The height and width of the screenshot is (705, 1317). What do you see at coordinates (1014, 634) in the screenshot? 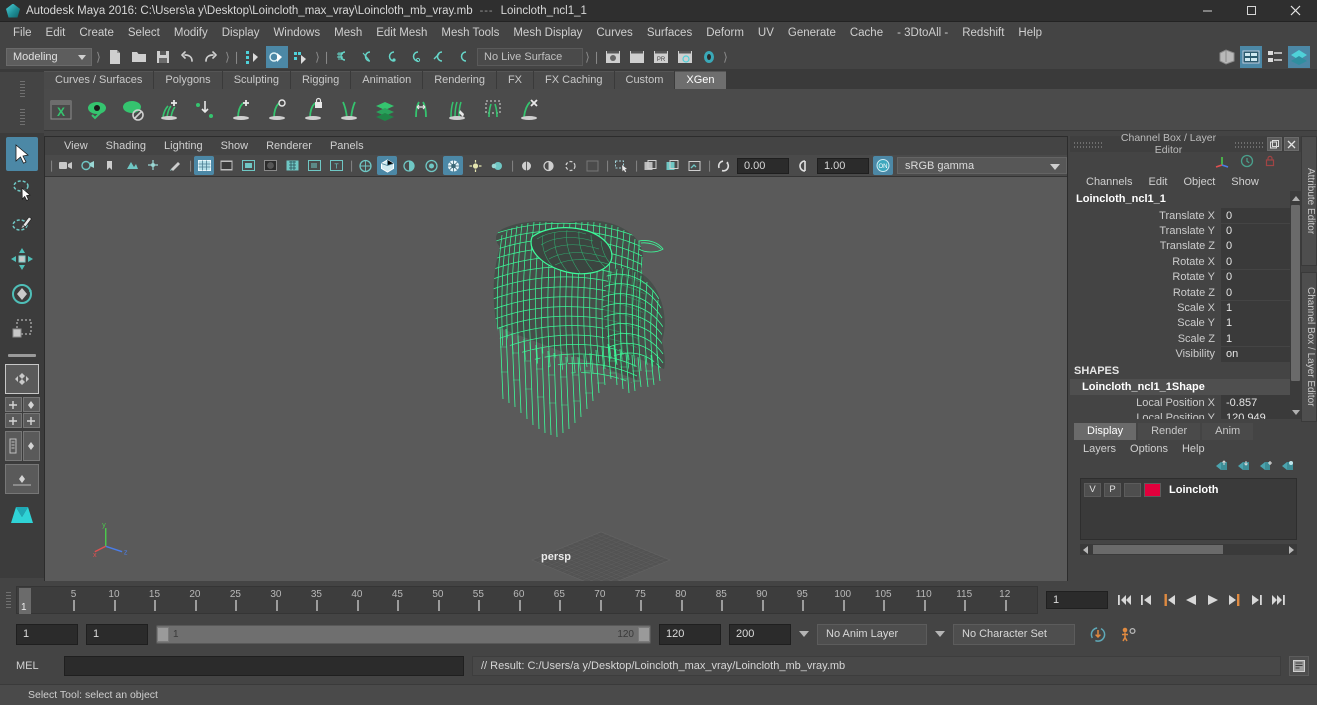
I see `character-set-select: No Character Set` at bounding box center [1014, 634].